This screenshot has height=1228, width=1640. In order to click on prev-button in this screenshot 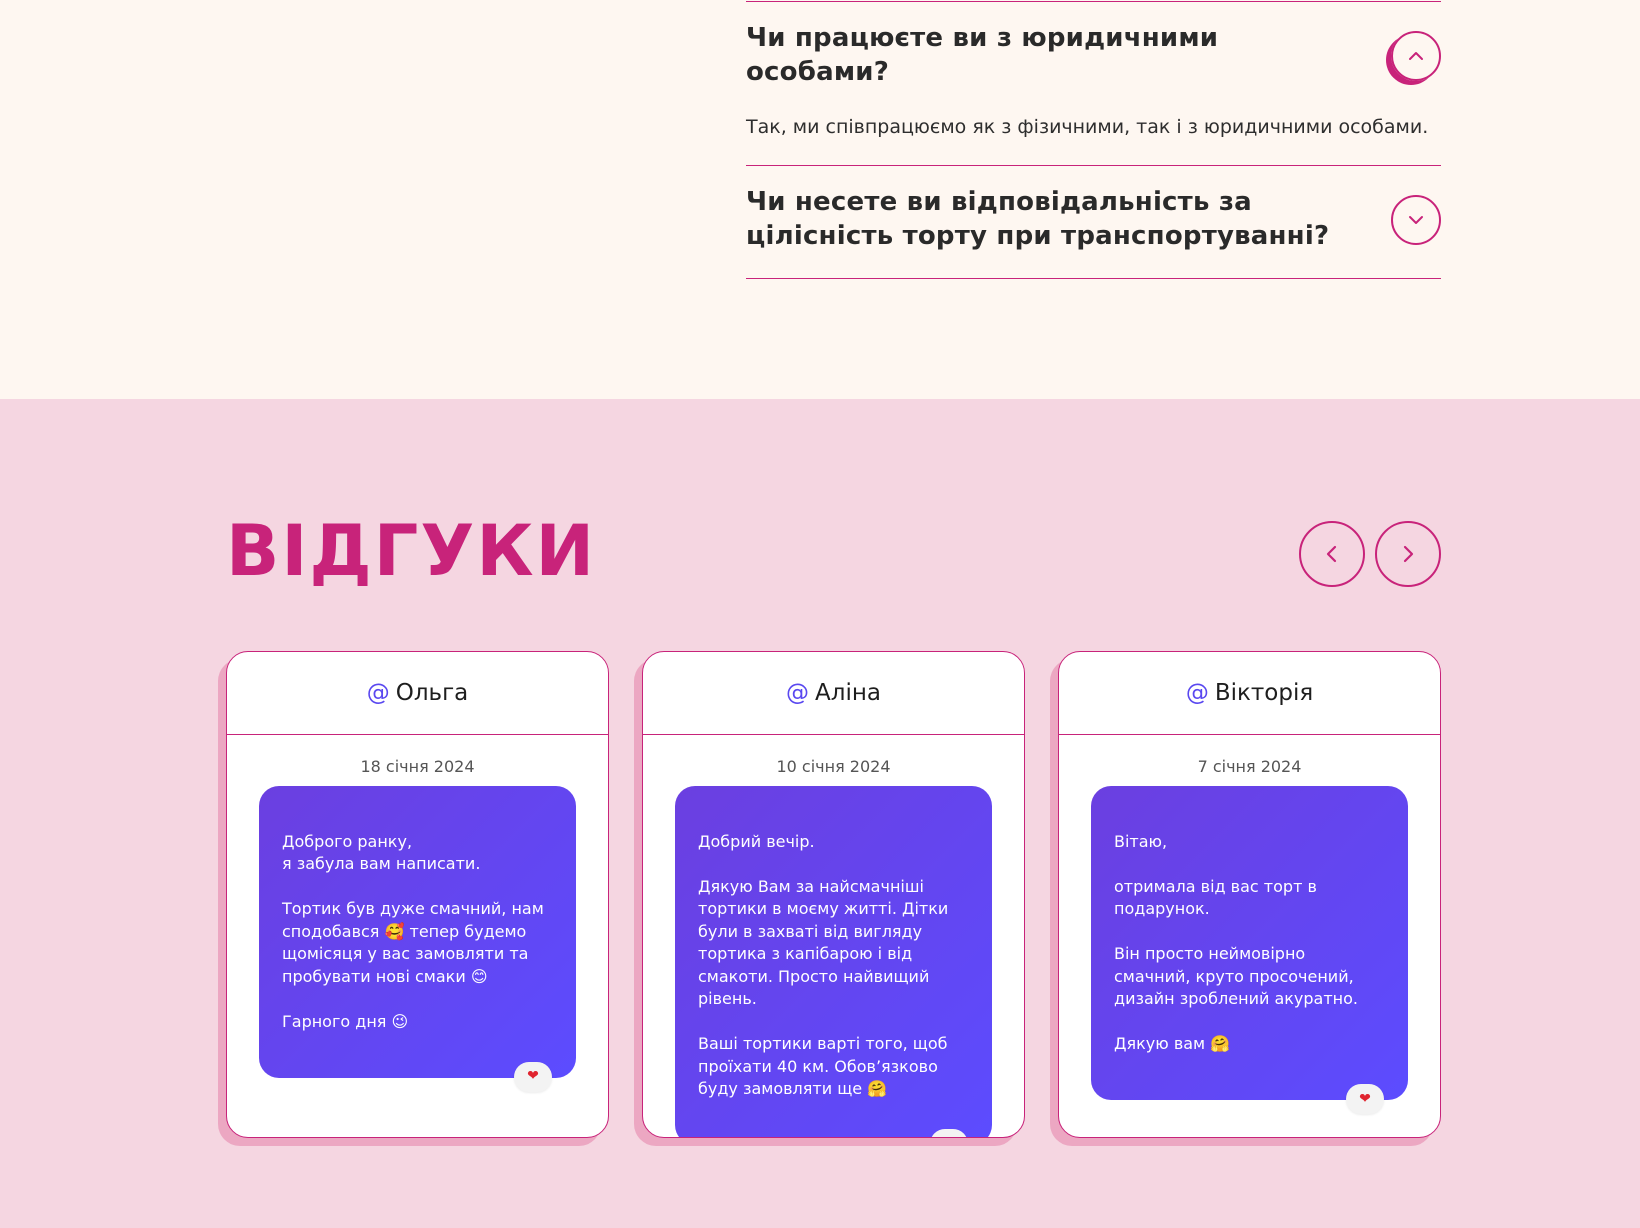, I will do `click(1332, 554)`.